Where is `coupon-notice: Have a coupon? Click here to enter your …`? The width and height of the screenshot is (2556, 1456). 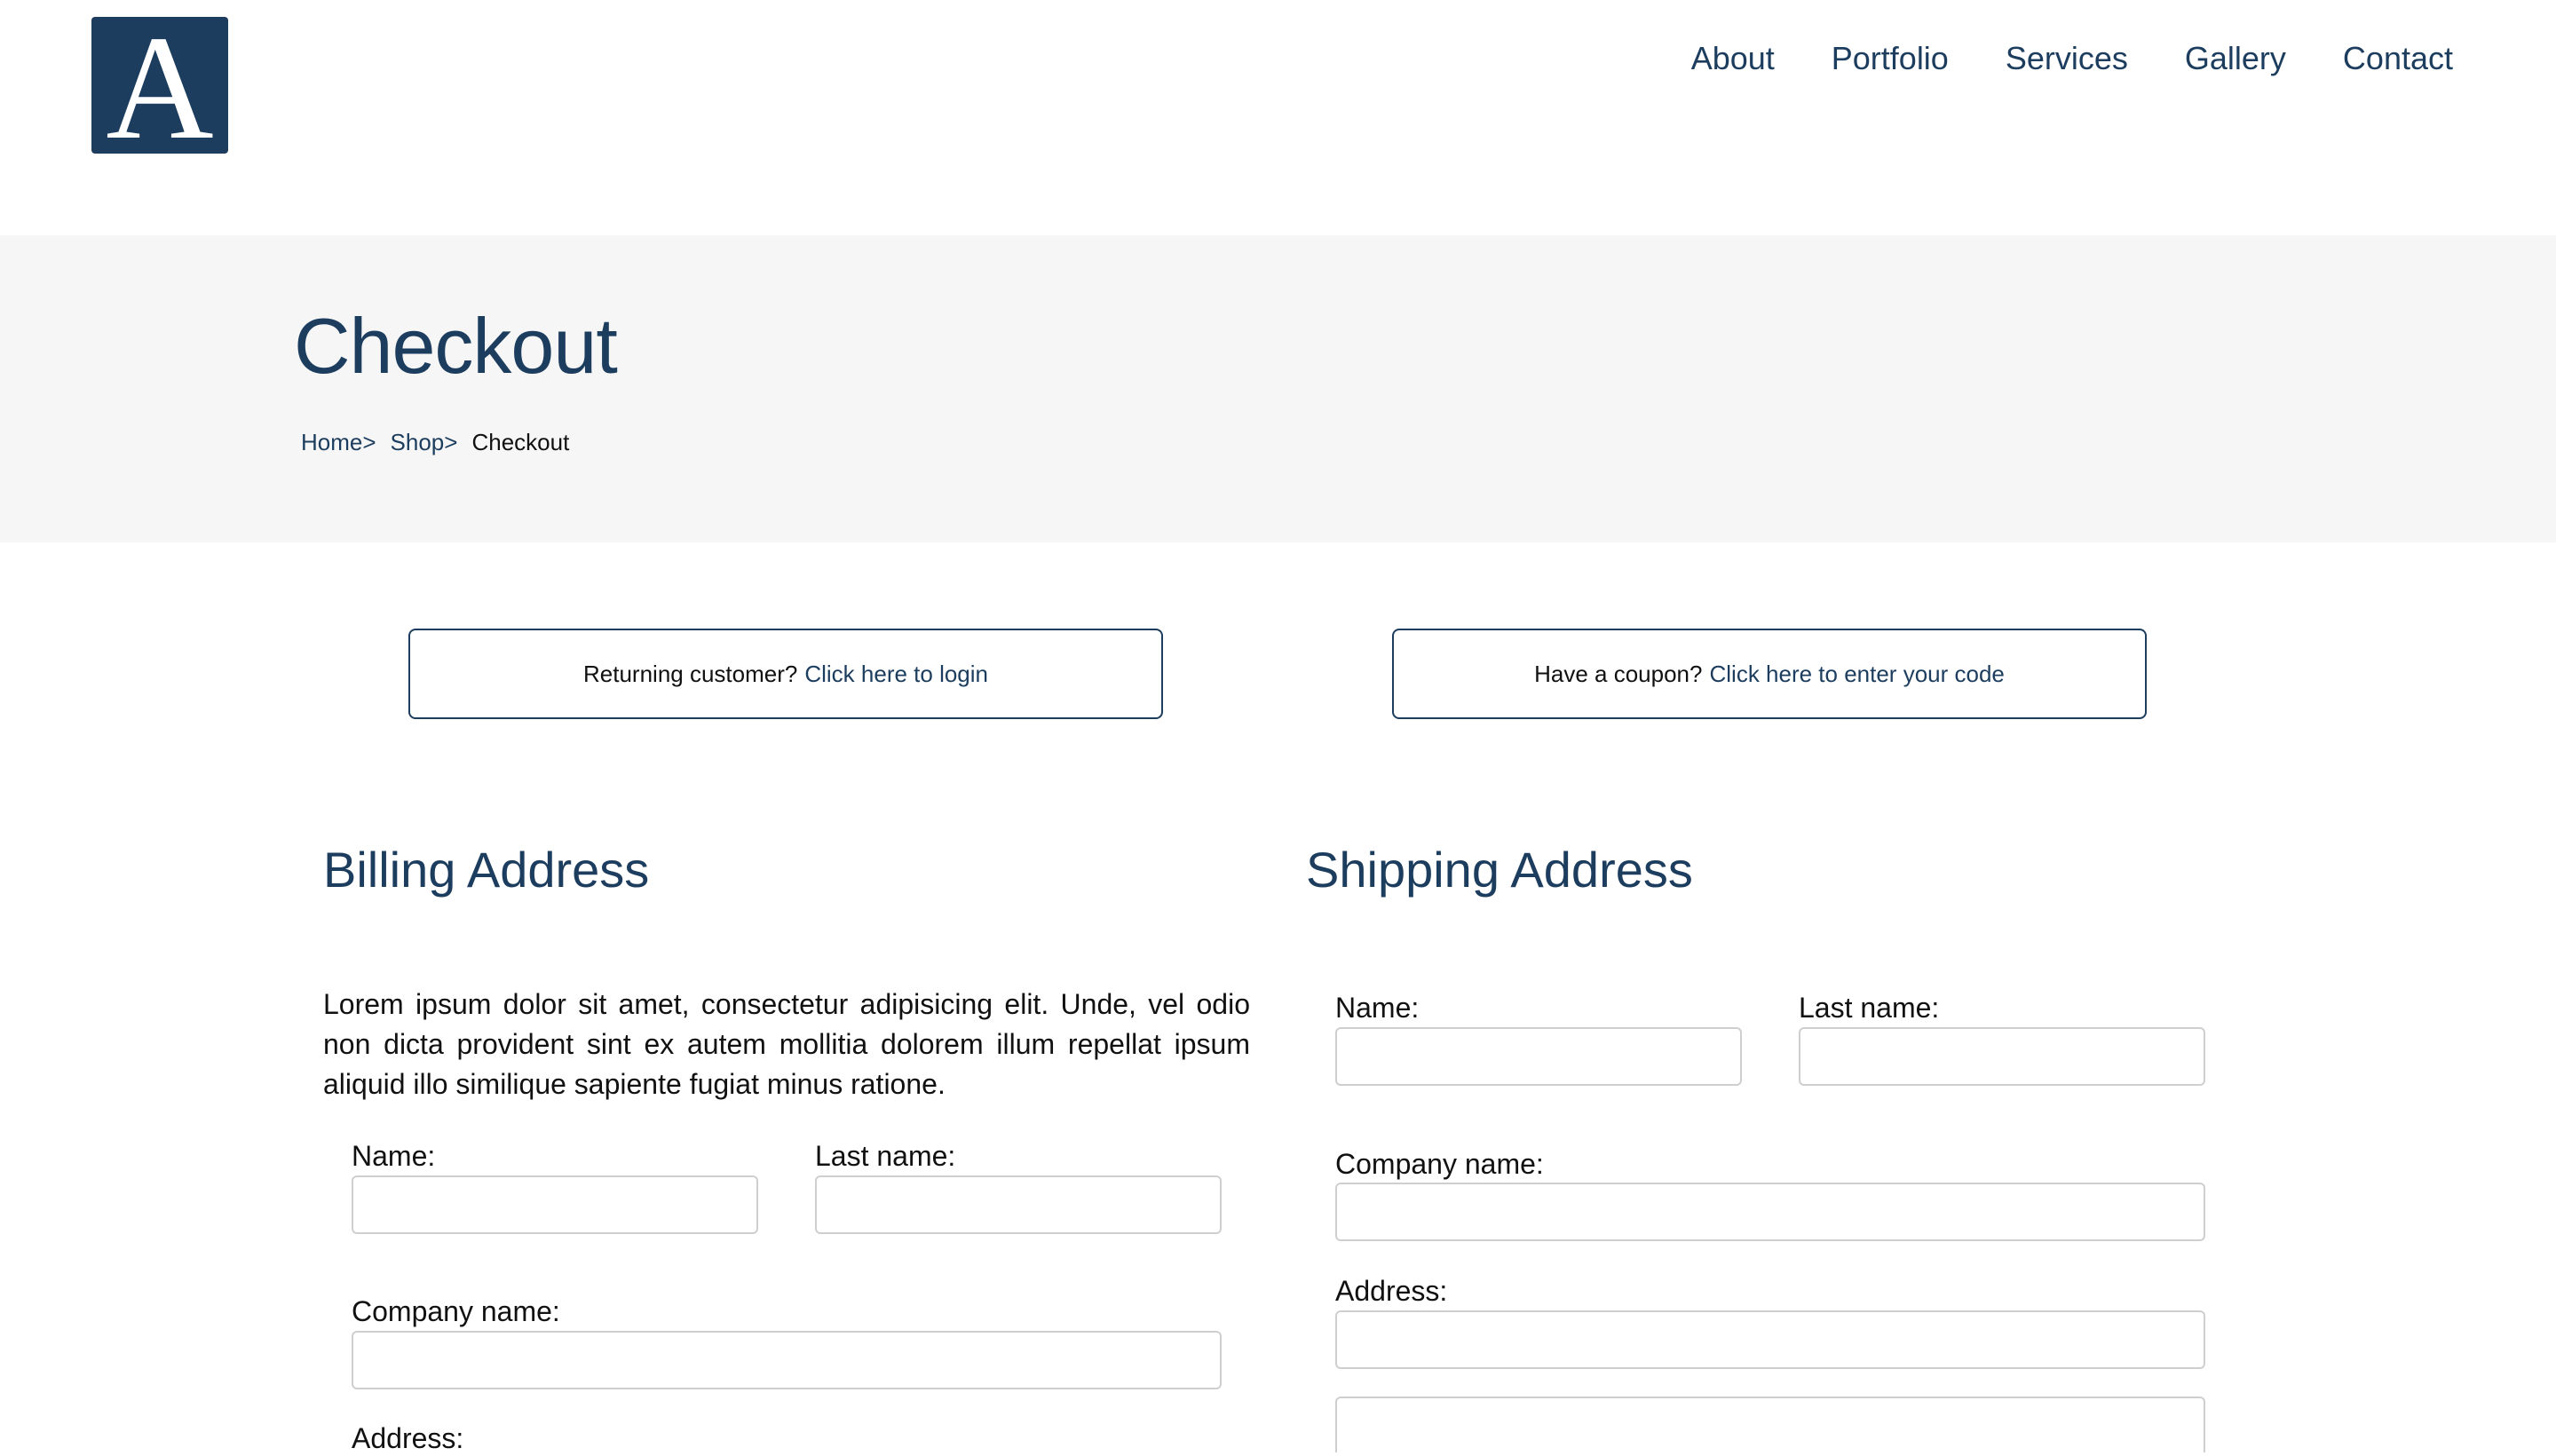
coupon-notice: Have a coupon? Click here to enter your … is located at coordinates (1769, 674).